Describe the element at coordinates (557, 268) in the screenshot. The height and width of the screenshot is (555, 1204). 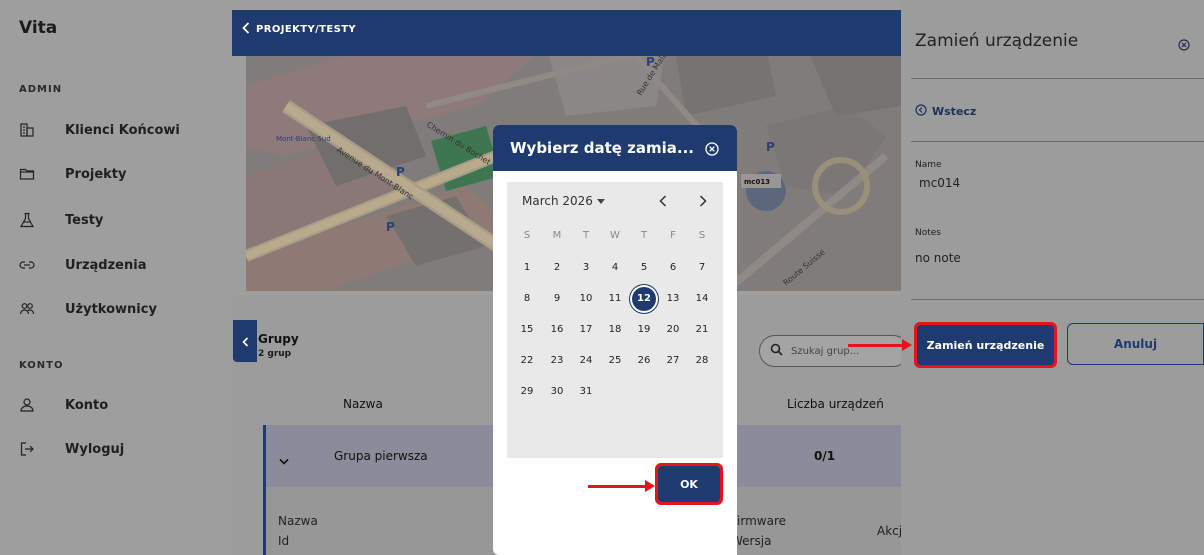
I see `calendar-day: 2` at that location.